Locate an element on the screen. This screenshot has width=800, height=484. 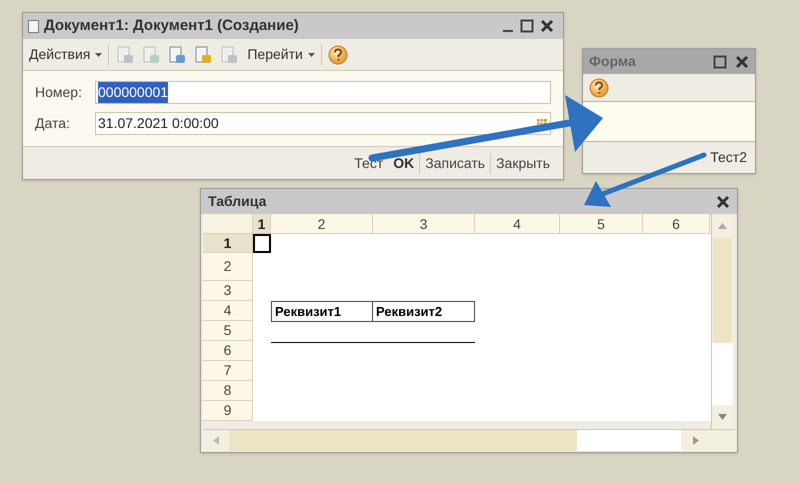
field-label: Номер: is located at coordinates (59, 92).